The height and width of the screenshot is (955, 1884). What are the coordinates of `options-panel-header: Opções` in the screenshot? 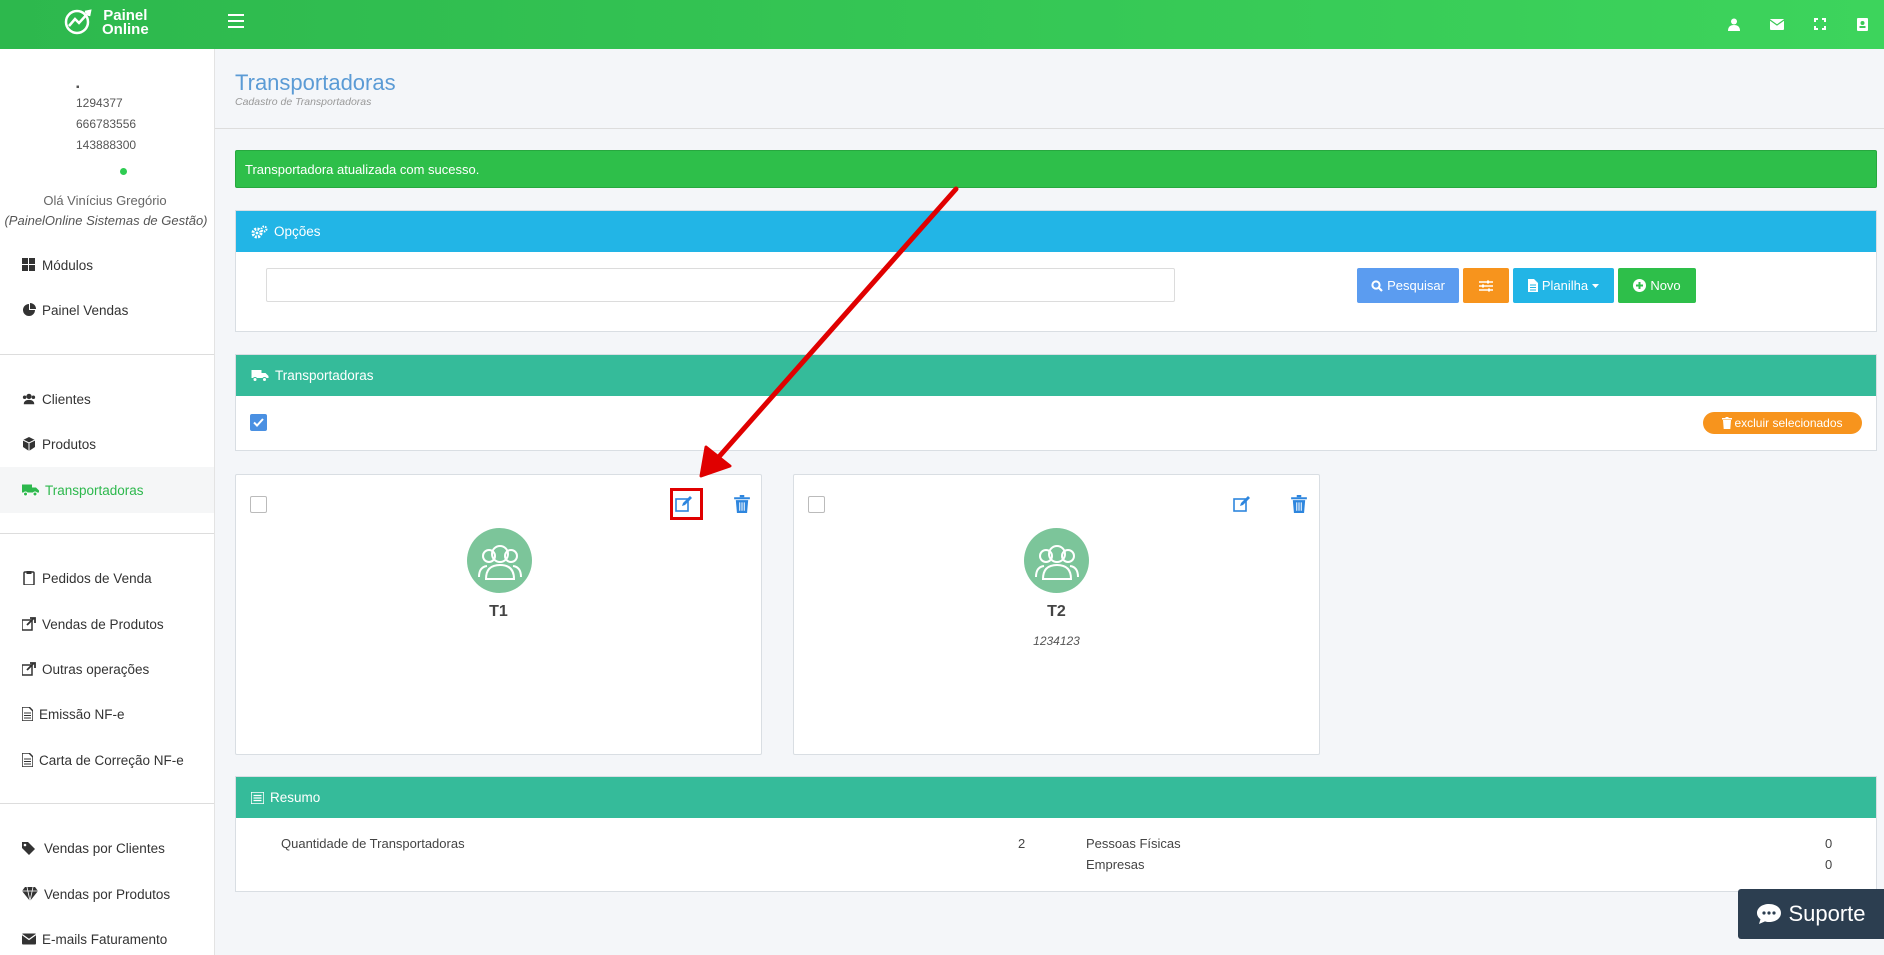 It's located at (1056, 231).